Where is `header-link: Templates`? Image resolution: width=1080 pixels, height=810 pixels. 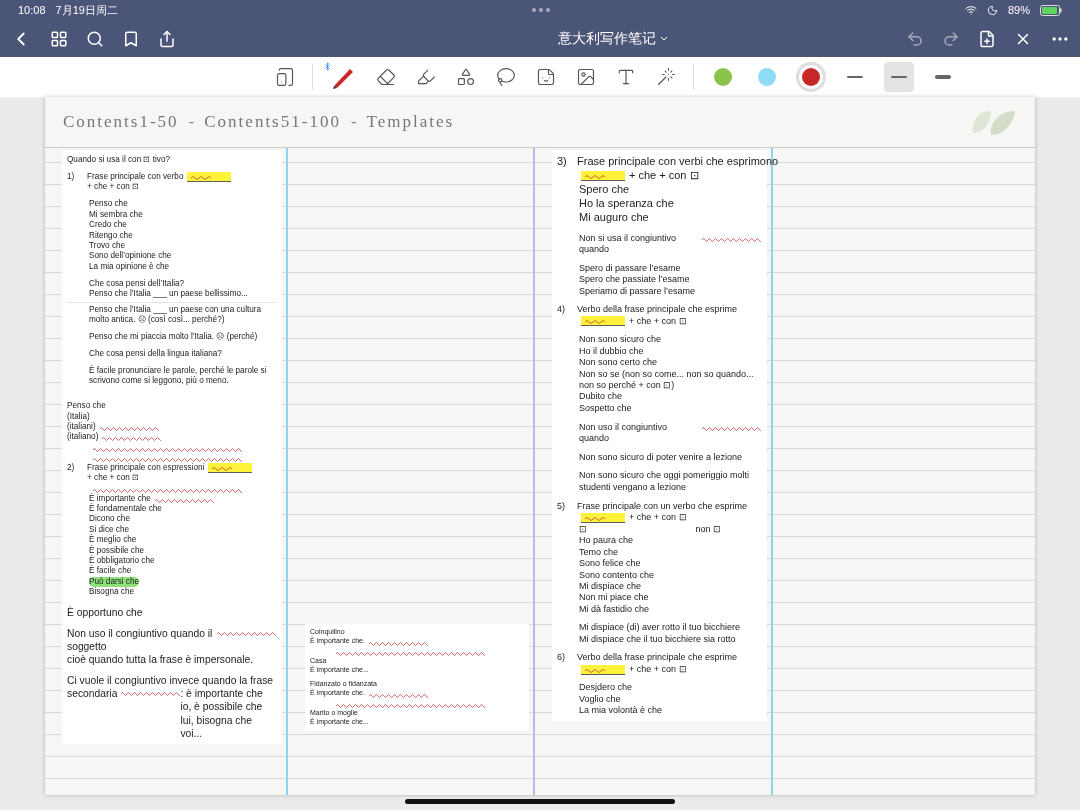 header-link: Templates is located at coordinates (410, 122).